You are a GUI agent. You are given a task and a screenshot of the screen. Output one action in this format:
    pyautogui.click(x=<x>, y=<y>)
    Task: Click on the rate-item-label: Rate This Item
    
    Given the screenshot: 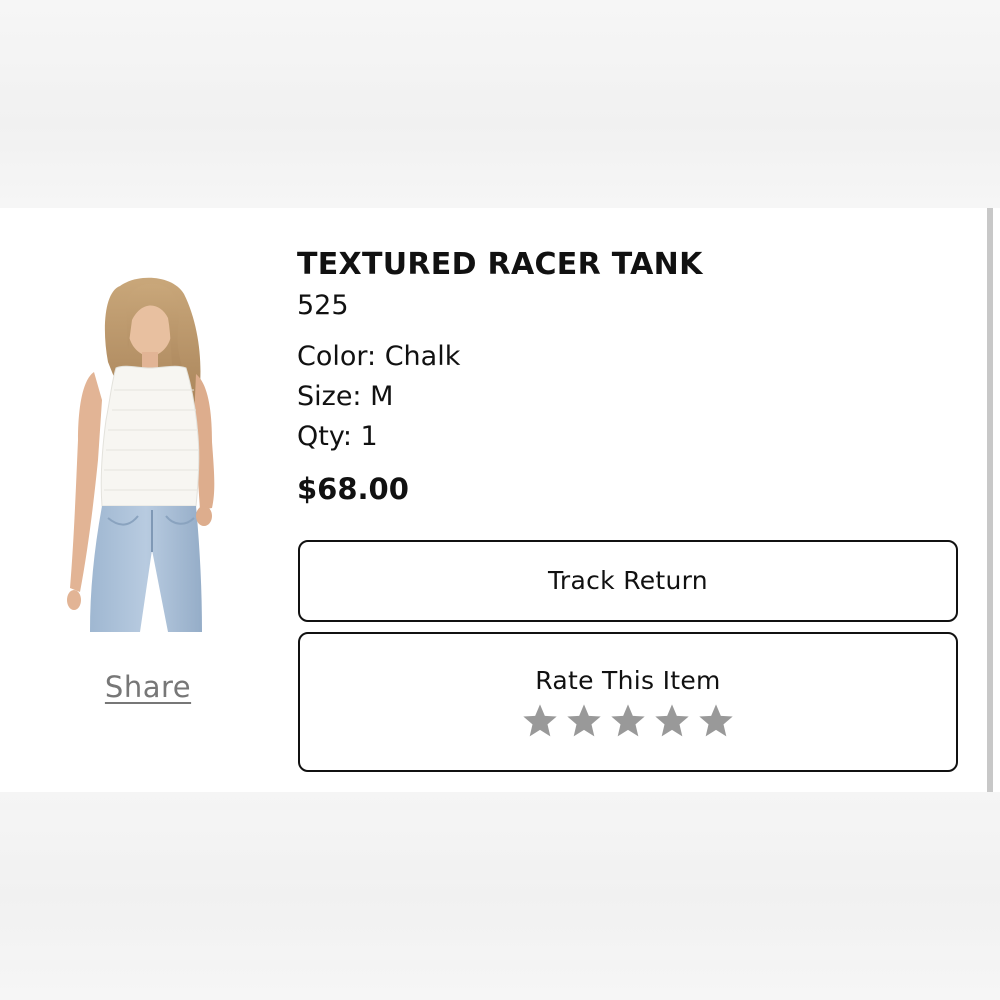 What is the action you would take?
    pyautogui.click(x=628, y=680)
    